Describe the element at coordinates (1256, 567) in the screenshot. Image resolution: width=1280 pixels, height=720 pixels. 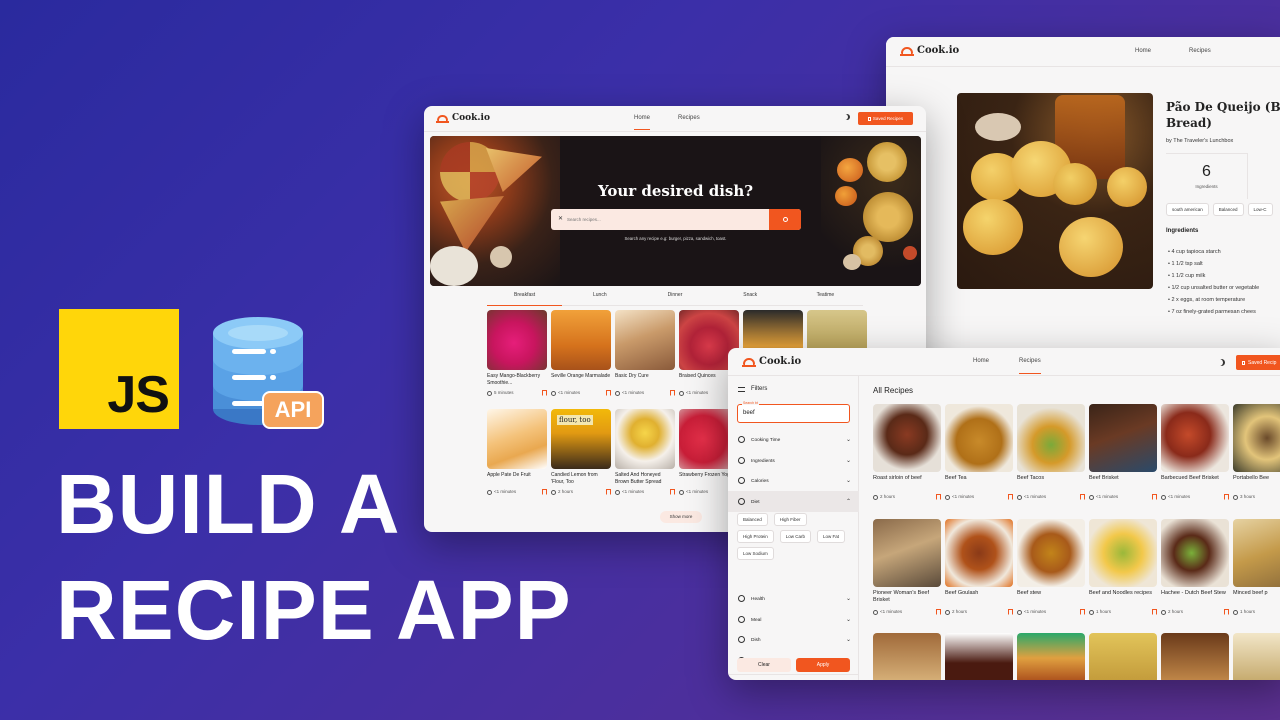
I see `recipe-card: Minced beef p 1 hours` at that location.